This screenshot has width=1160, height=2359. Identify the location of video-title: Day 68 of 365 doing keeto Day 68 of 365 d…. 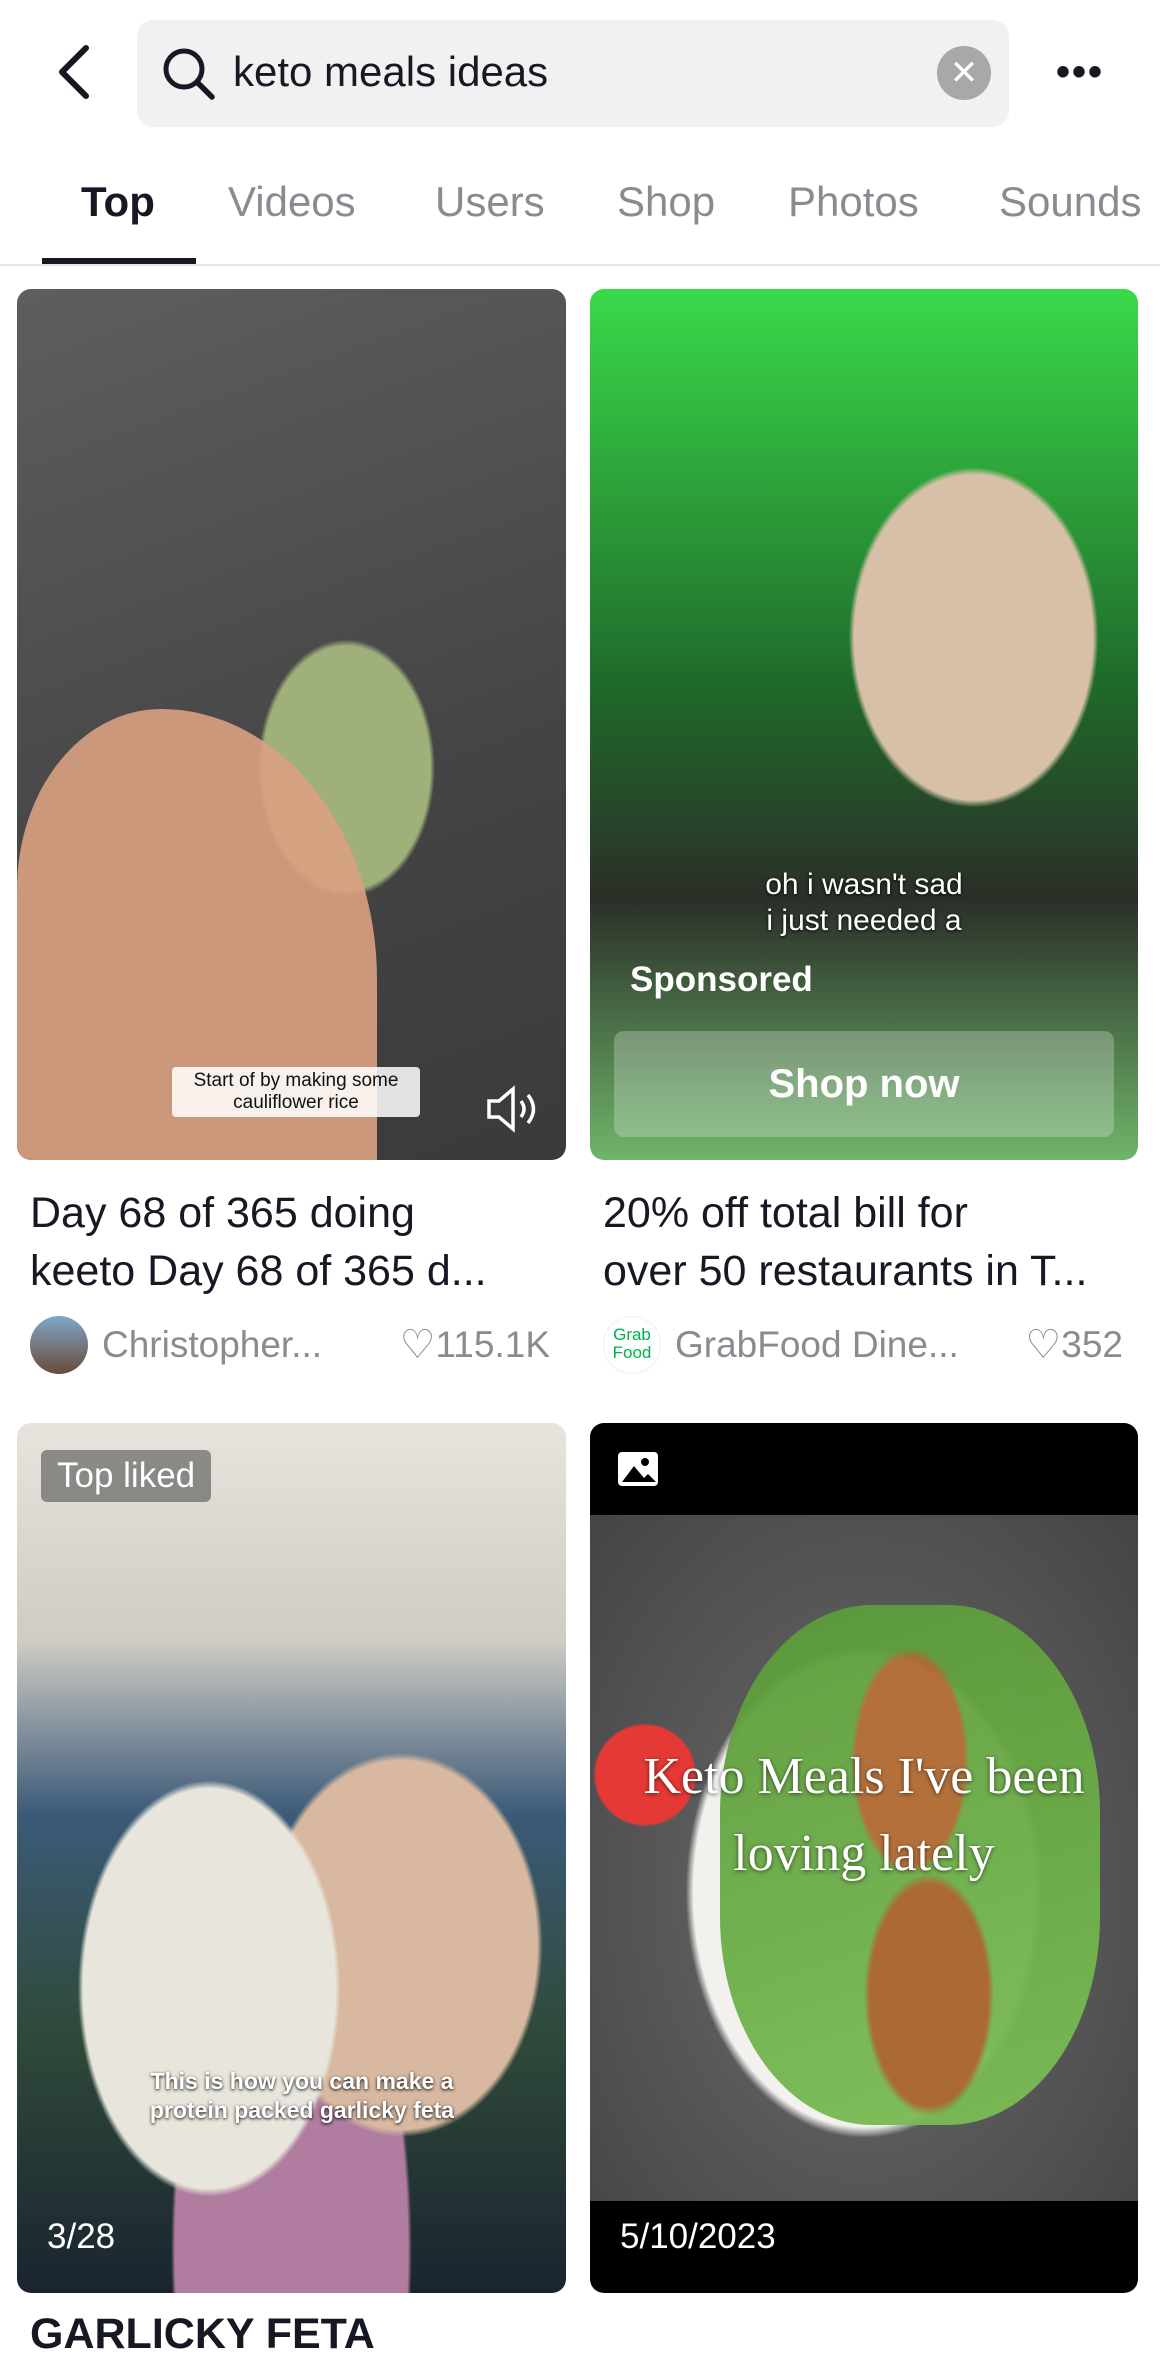
(300, 1242).